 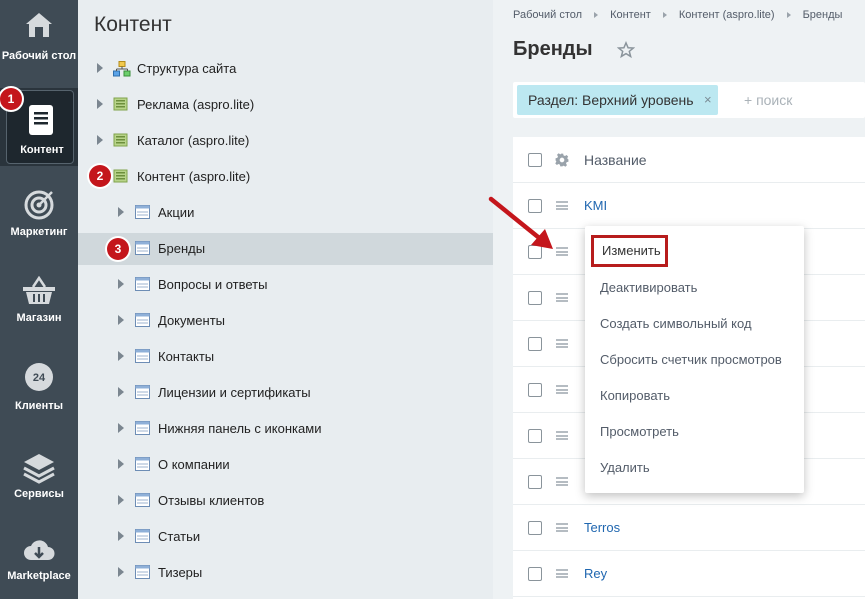 What do you see at coordinates (39, 394) in the screenshot?
I see `rail-item-clients: 24 Клиенты` at bounding box center [39, 394].